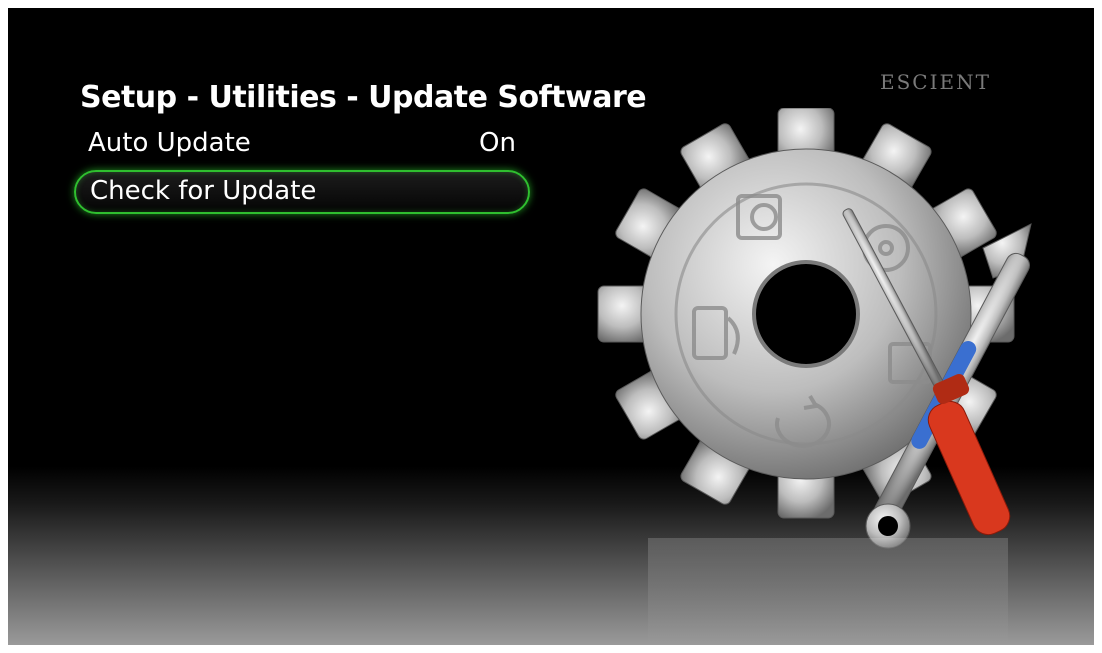 This screenshot has width=1102, height=653. I want to click on menu-item-auto-update: Auto Update On, so click(300, 144).